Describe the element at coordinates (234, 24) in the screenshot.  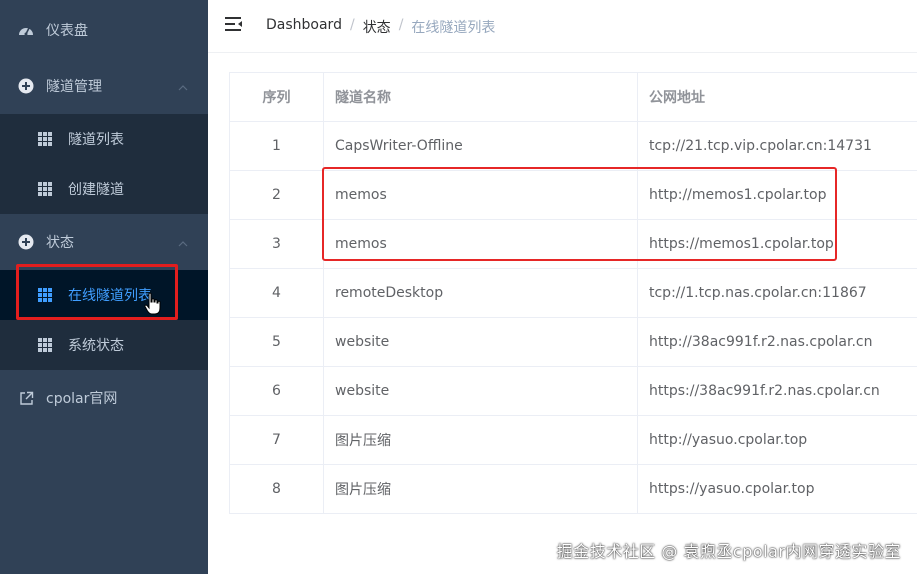
I see `menu-toggle-icon` at that location.